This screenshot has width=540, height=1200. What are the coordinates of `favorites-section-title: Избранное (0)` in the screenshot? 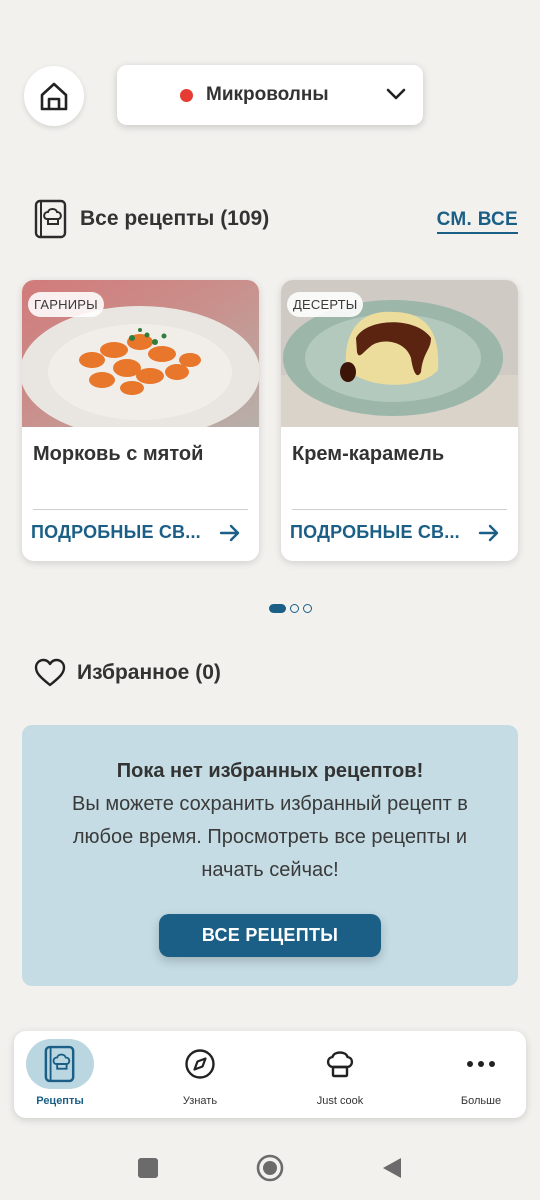 It's located at (149, 672).